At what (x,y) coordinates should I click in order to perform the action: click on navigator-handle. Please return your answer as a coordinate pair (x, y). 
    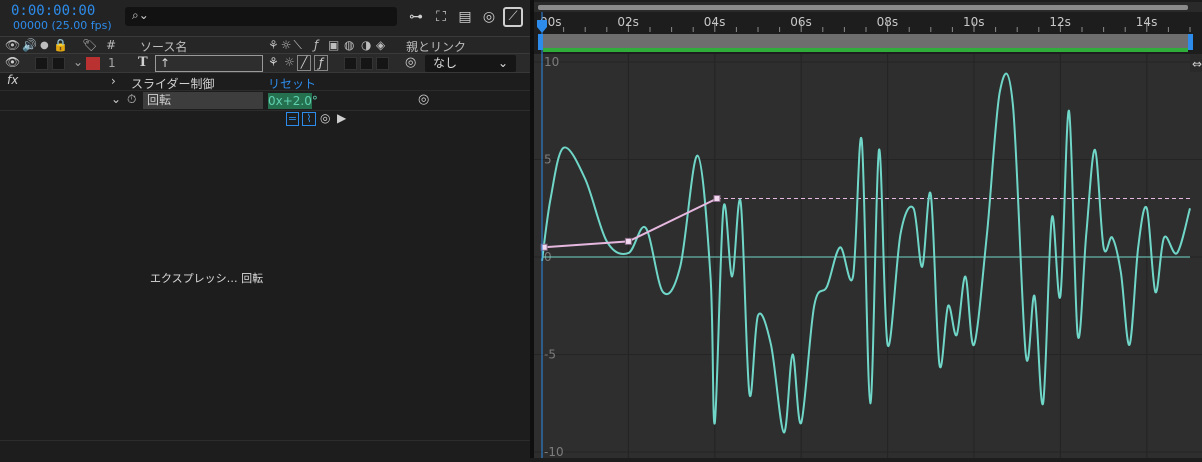
    Looking at the image, I should click on (863, 7).